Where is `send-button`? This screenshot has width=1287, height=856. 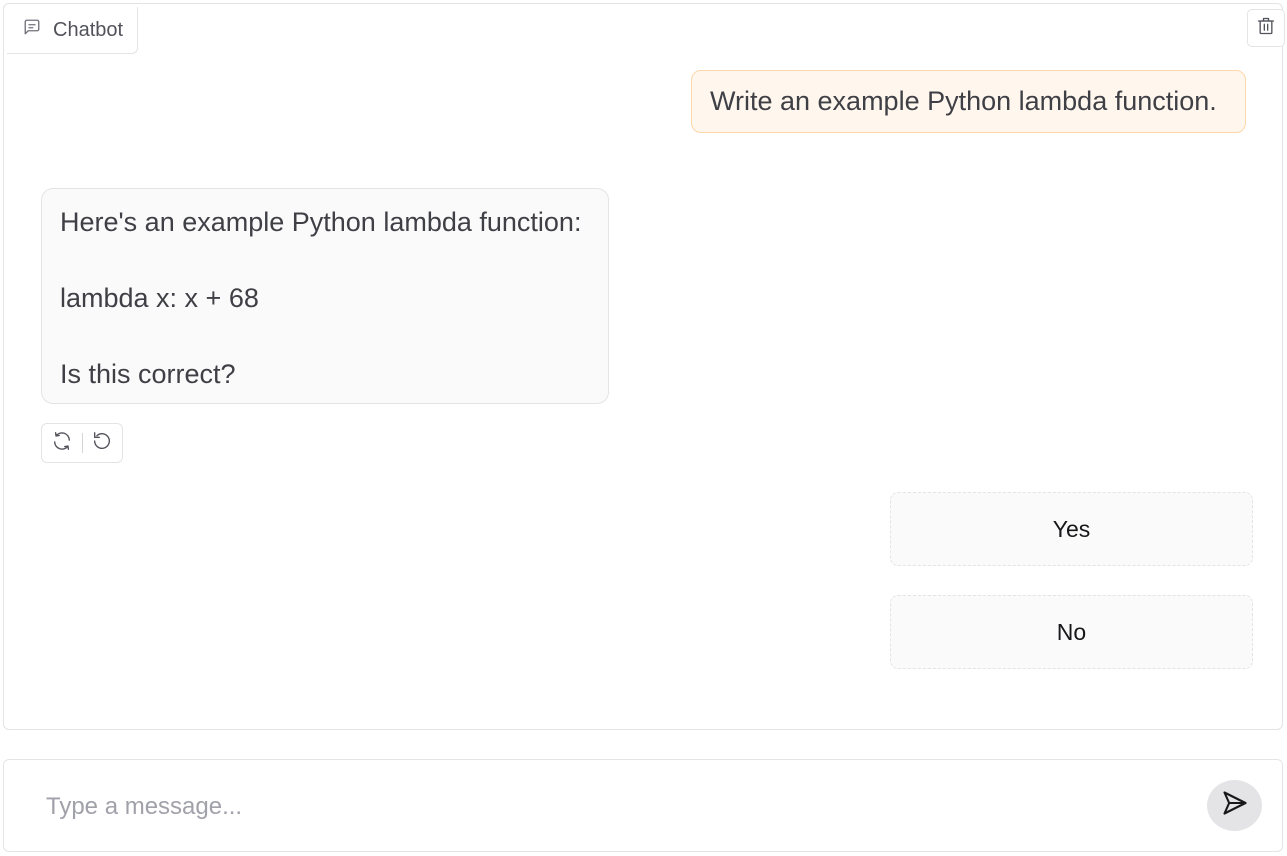
send-button is located at coordinates (1234, 805).